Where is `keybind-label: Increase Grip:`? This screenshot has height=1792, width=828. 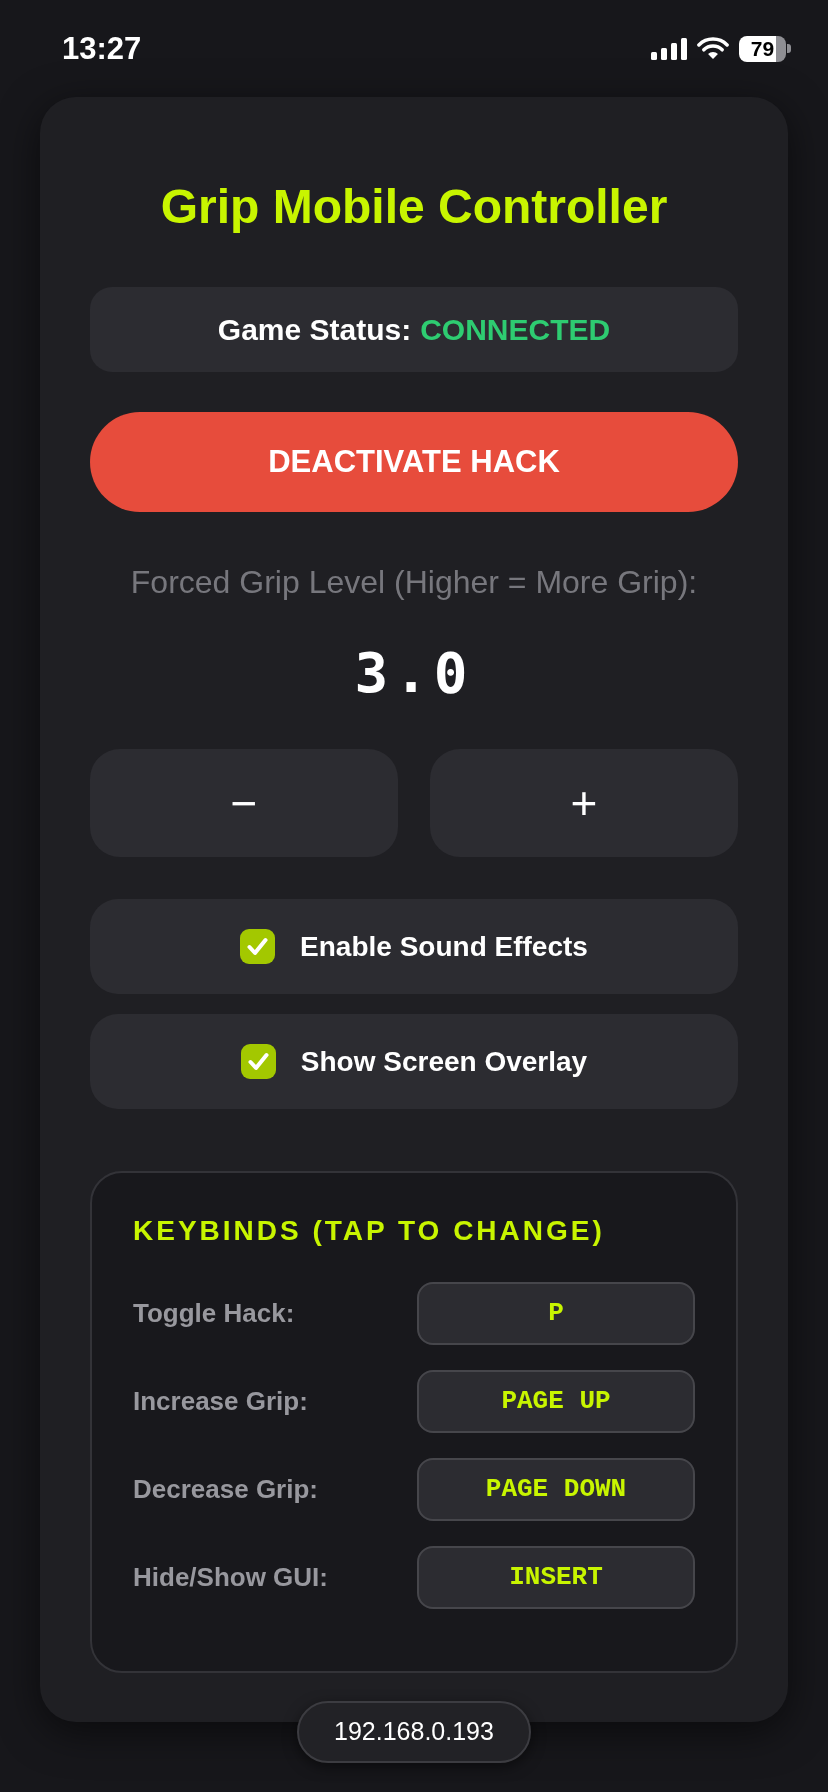
keybind-label: Increase Grip: is located at coordinates (220, 1401).